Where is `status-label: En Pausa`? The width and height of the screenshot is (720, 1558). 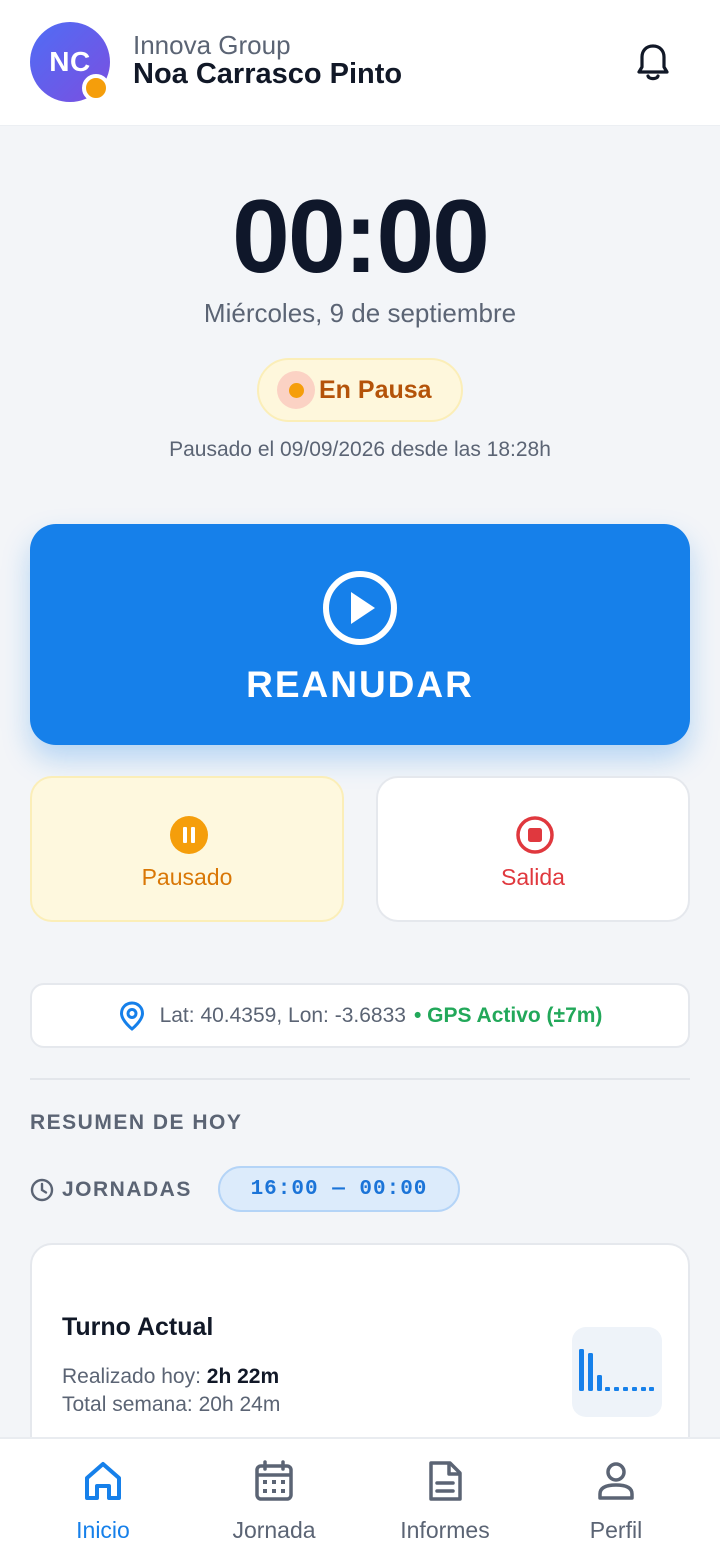 status-label: En Pausa is located at coordinates (375, 389).